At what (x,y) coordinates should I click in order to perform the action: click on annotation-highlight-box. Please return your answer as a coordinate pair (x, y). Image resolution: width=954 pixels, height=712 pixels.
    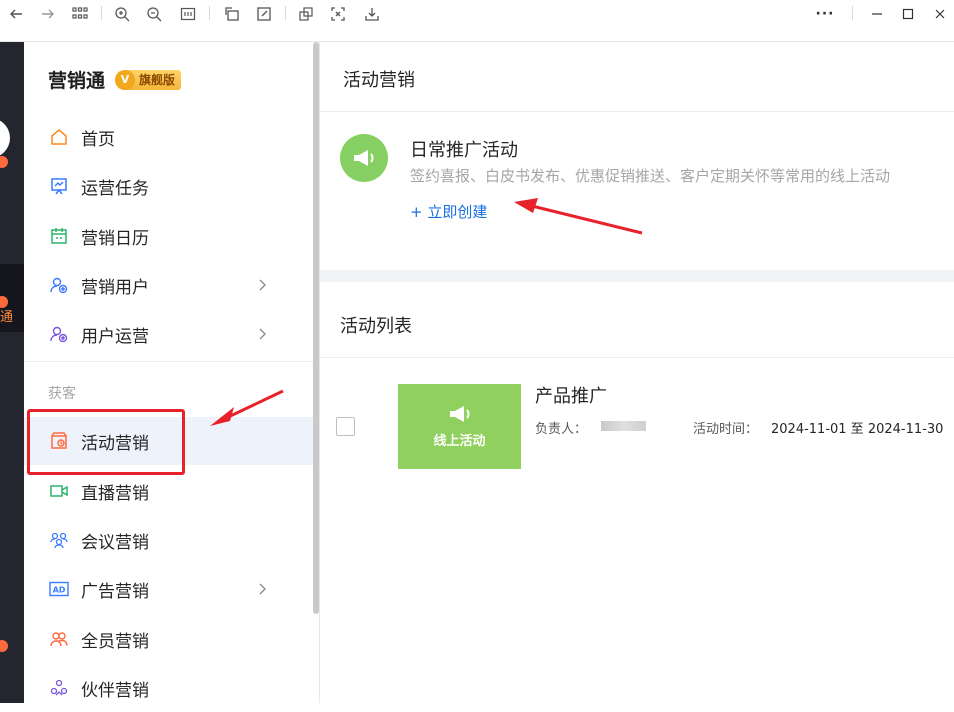
    Looking at the image, I should click on (106, 442).